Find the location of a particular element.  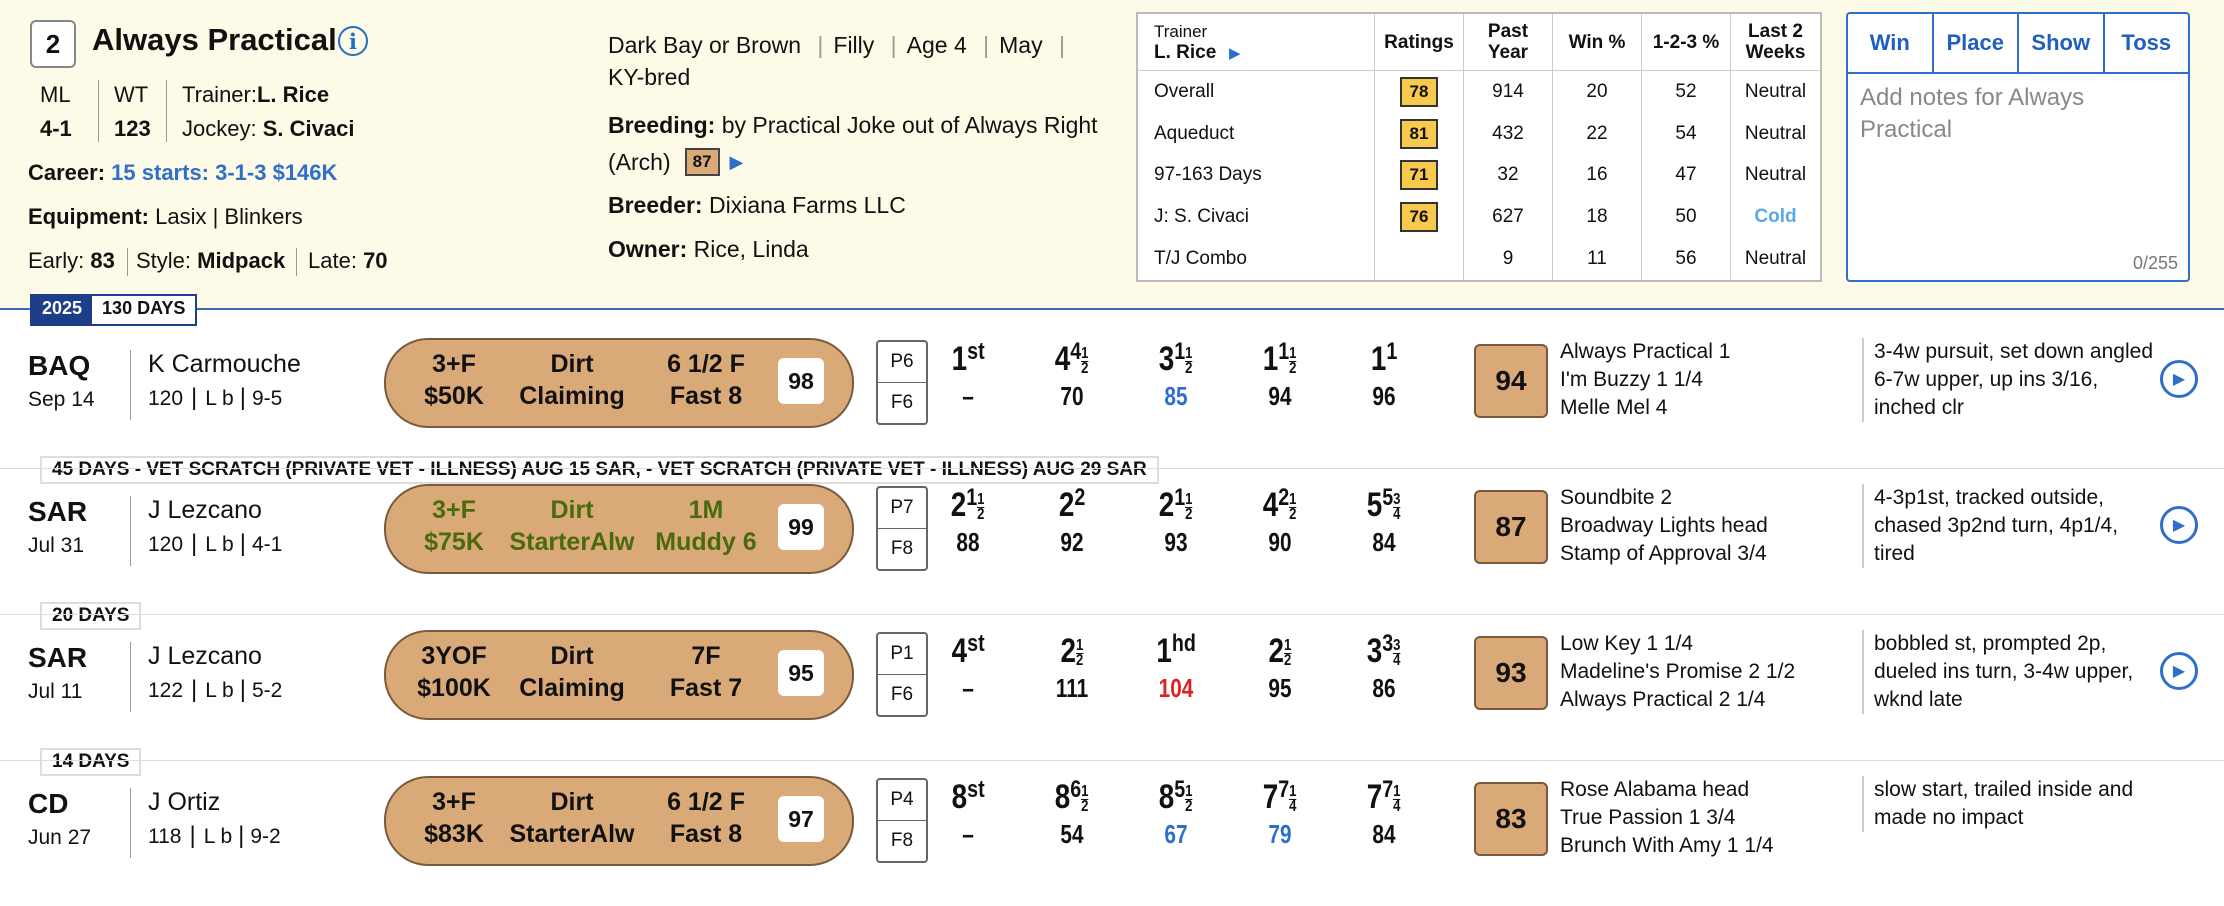

finisher: Madeline's Promise 2 1/2 is located at coordinates (1678, 671).